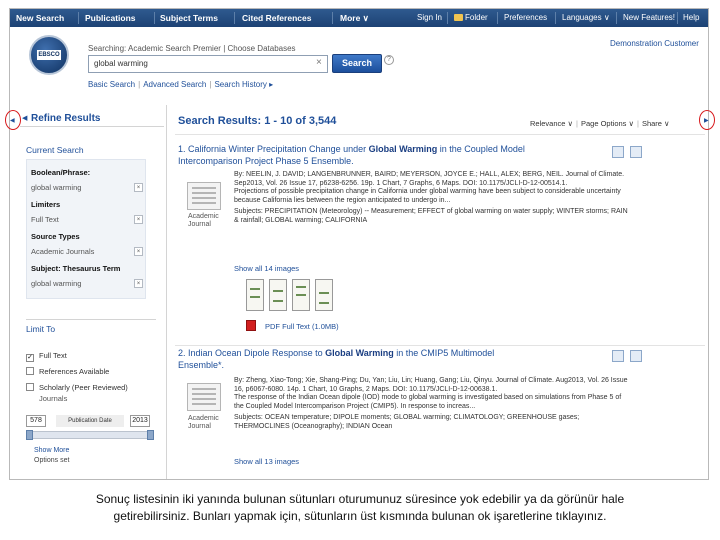  What do you see at coordinates (429, 18) in the screenshot?
I see `nav-sign-in: Sign In` at bounding box center [429, 18].